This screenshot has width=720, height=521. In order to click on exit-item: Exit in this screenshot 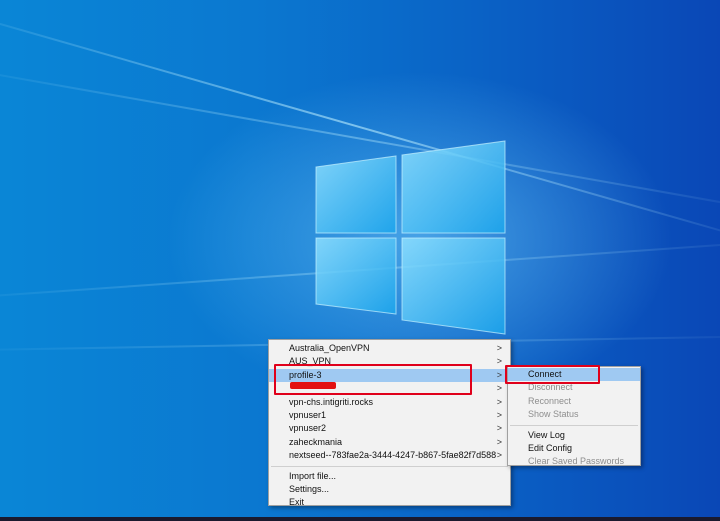, I will do `click(389, 502)`.